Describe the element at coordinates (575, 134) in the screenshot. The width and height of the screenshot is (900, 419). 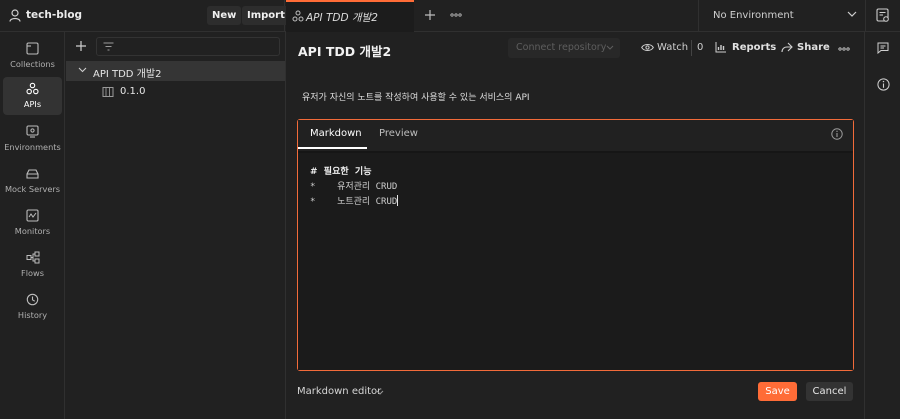
I see `editor-tabs: Markdown Preview` at that location.